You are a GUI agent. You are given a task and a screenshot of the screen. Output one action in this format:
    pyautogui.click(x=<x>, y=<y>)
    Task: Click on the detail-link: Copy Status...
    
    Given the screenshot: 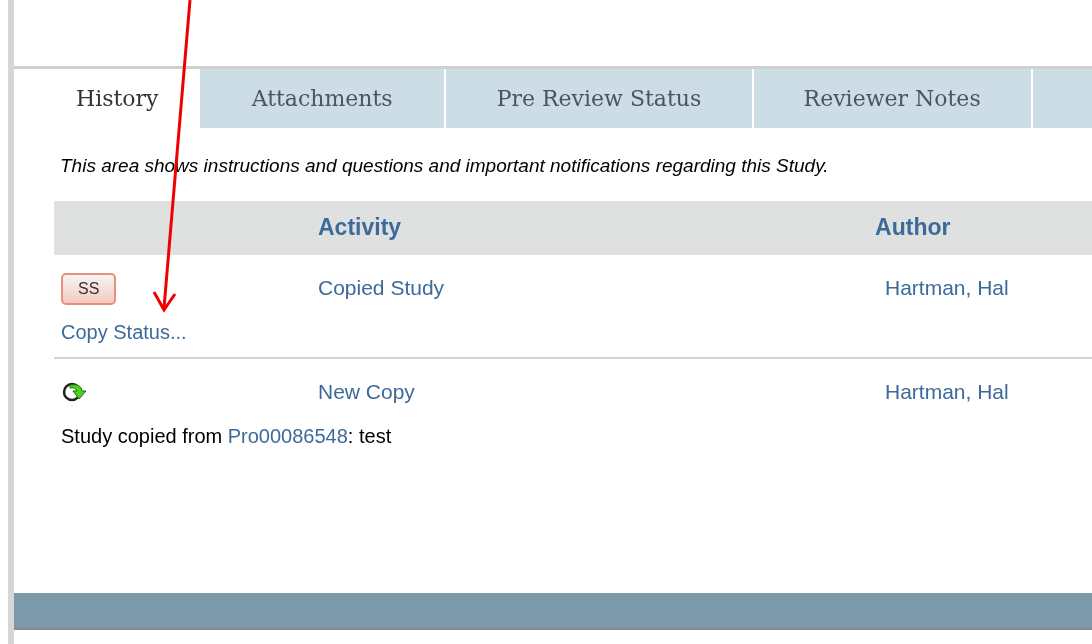 What is the action you would take?
    pyautogui.click(x=124, y=331)
    